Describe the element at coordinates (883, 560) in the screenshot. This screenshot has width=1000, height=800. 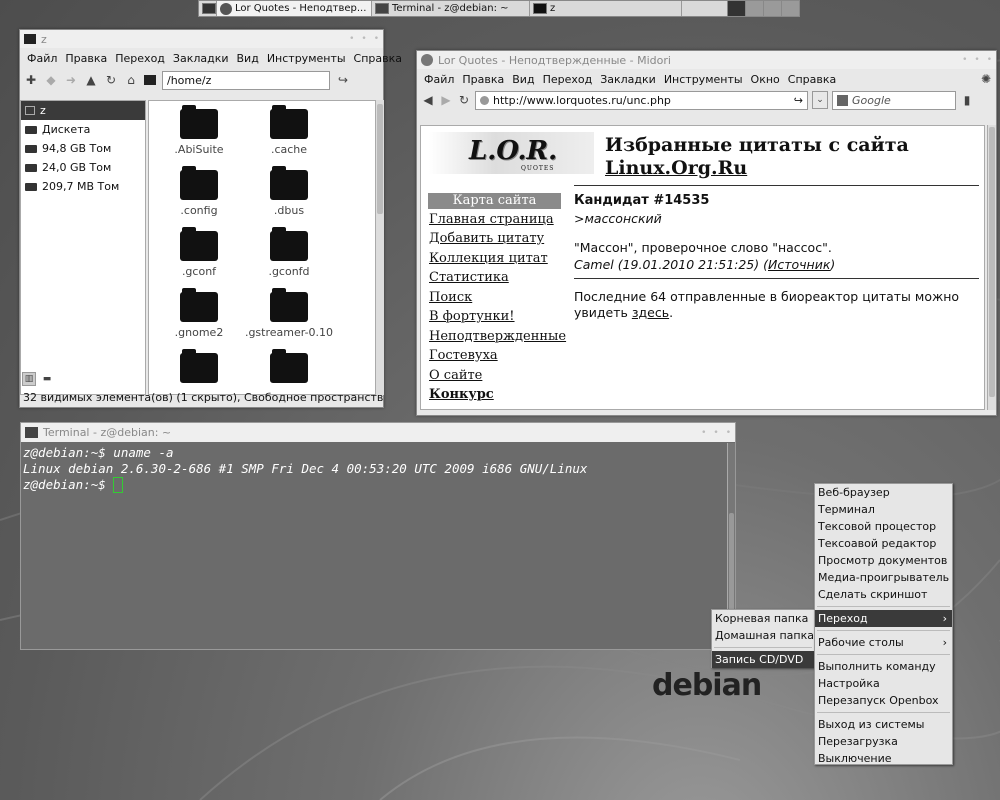
I see `menu-item-document-viewer: Просмотр документов` at that location.